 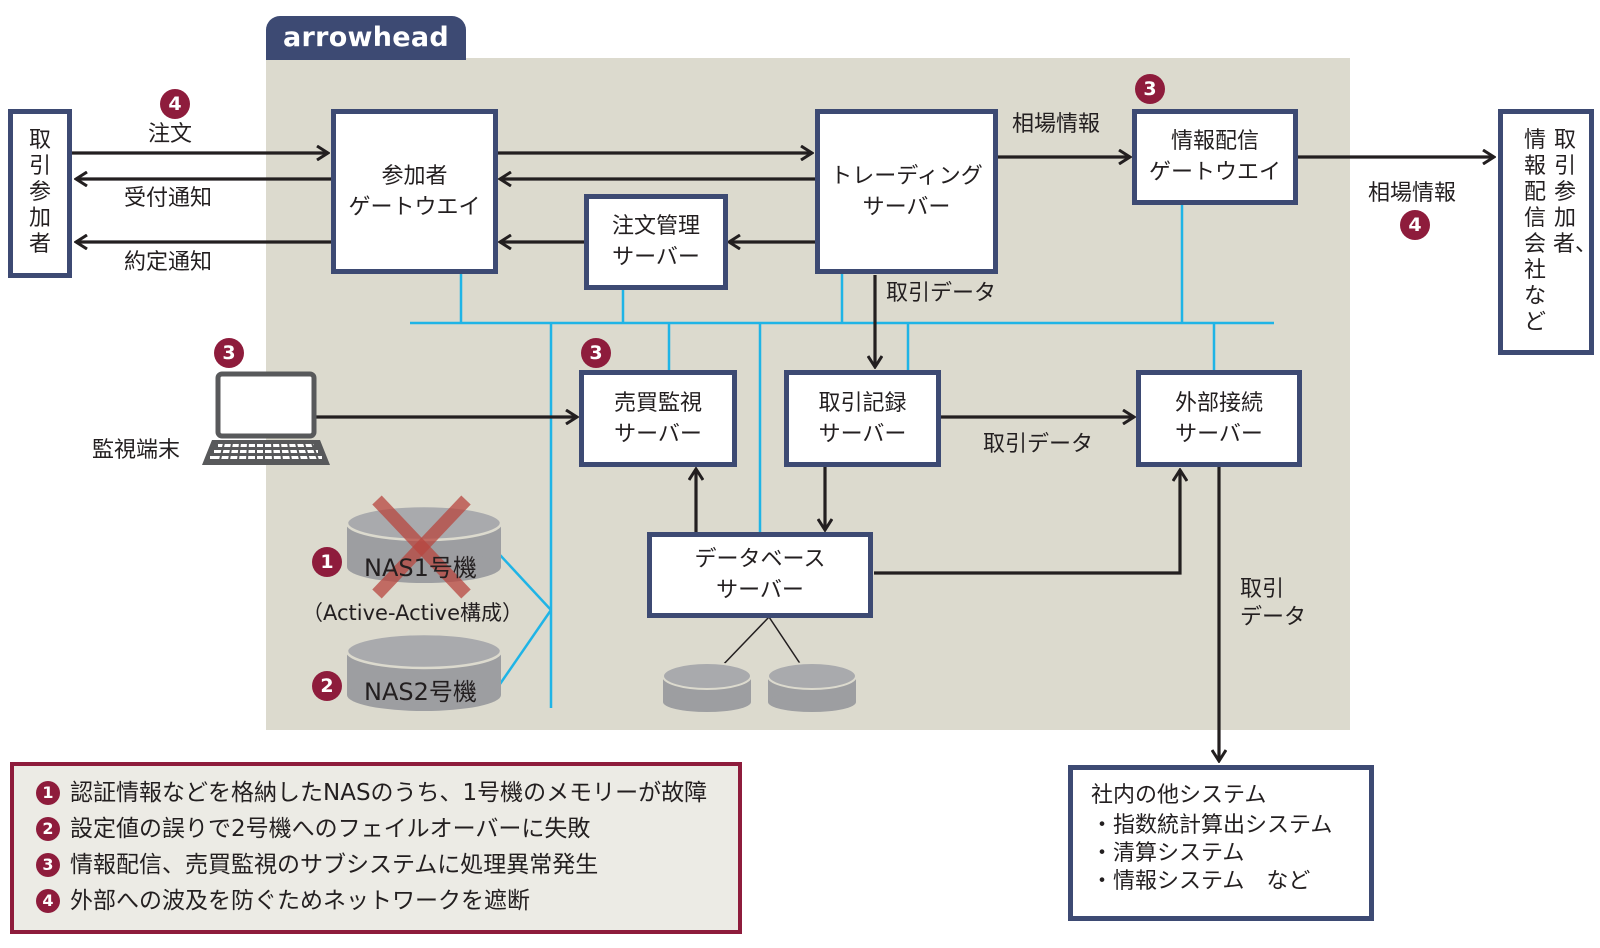 What do you see at coordinates (168, 198) in the screenshot?
I see `acknowledgement-label: 受付通知` at bounding box center [168, 198].